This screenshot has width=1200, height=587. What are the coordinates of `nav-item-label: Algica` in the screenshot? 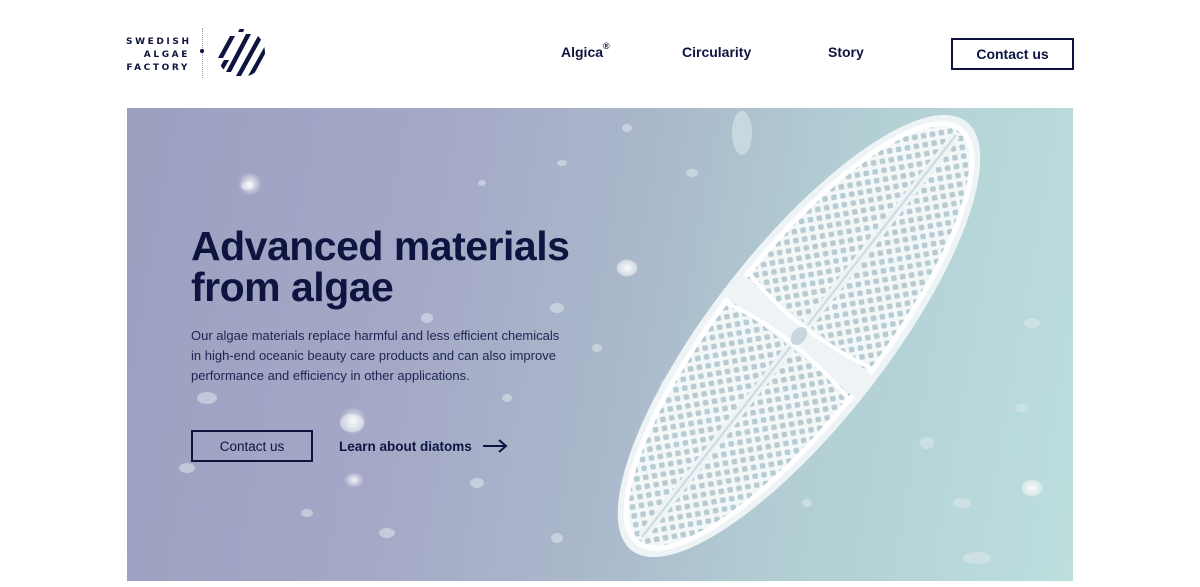 It's located at (582, 52).